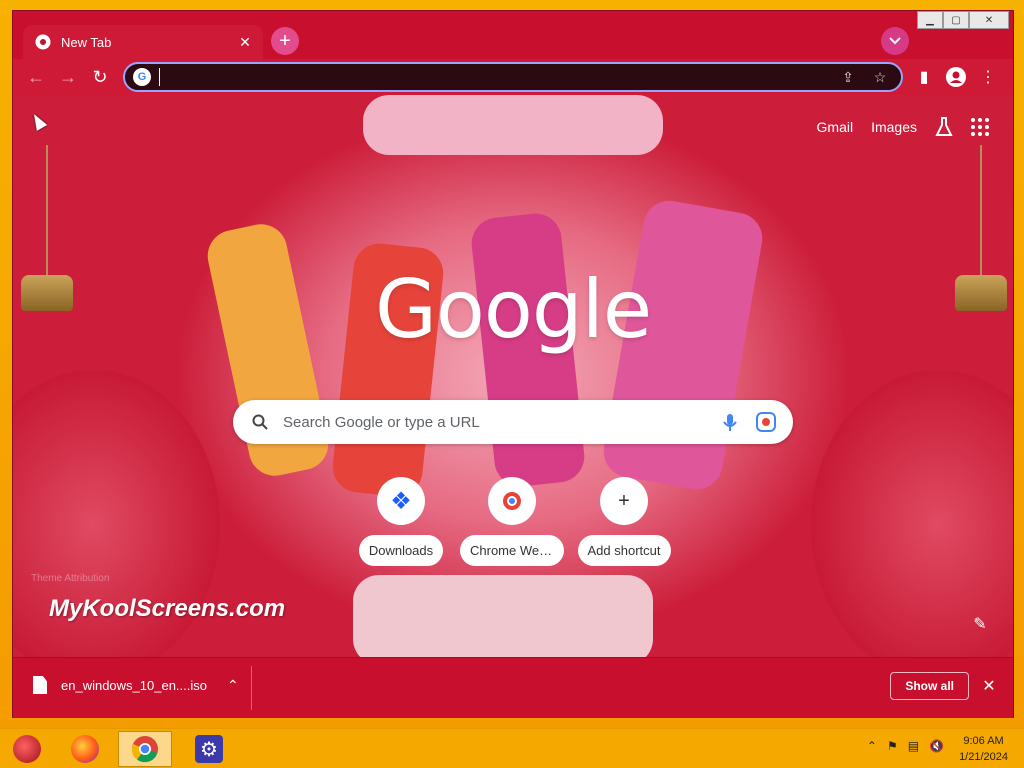 The image size is (1024, 768). I want to click on kebab-menu-icon: ⋮, so click(988, 77).